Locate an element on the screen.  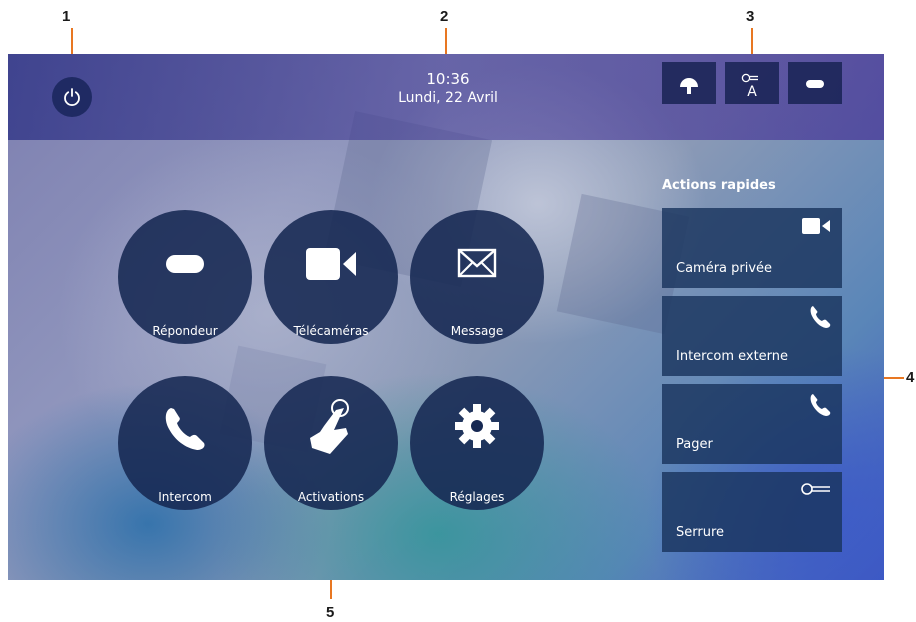
quick-action-pager: Pager is located at coordinates (752, 424).